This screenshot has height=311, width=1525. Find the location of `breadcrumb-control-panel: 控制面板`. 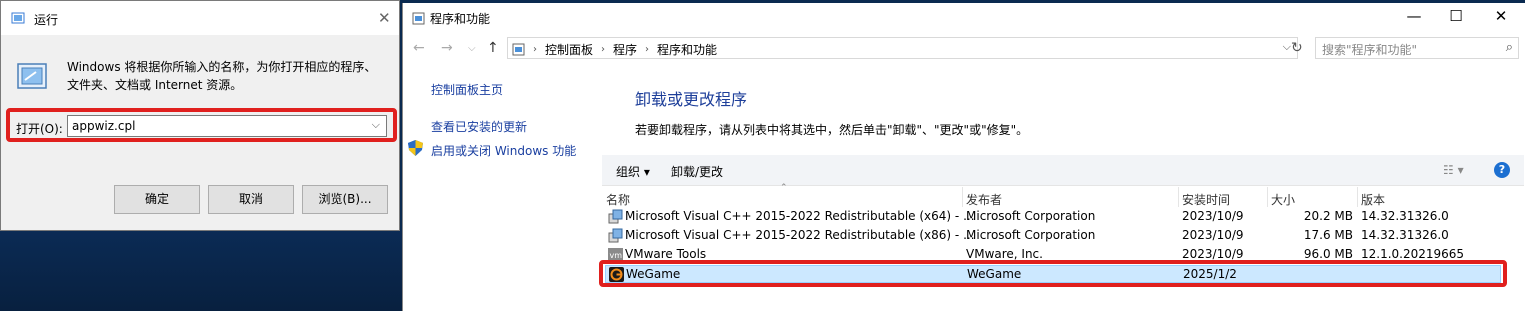

breadcrumb-control-panel: 控制面板 is located at coordinates (569, 49).